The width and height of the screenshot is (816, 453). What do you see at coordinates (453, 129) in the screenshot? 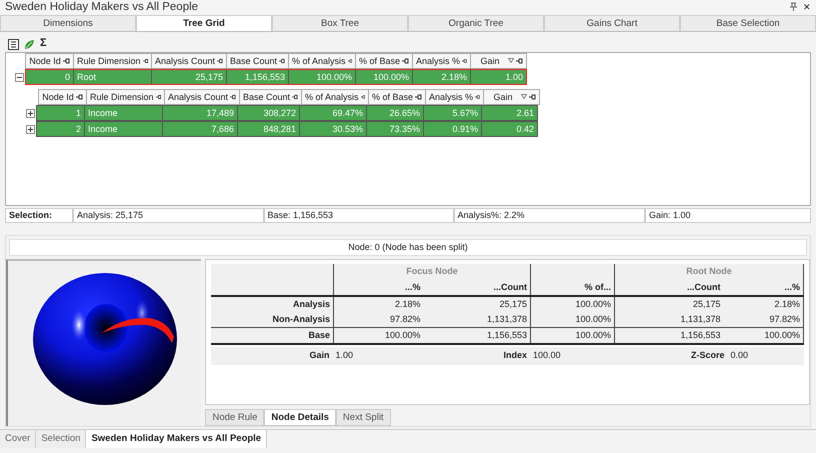
I see `table-cell: 0.91%` at bounding box center [453, 129].